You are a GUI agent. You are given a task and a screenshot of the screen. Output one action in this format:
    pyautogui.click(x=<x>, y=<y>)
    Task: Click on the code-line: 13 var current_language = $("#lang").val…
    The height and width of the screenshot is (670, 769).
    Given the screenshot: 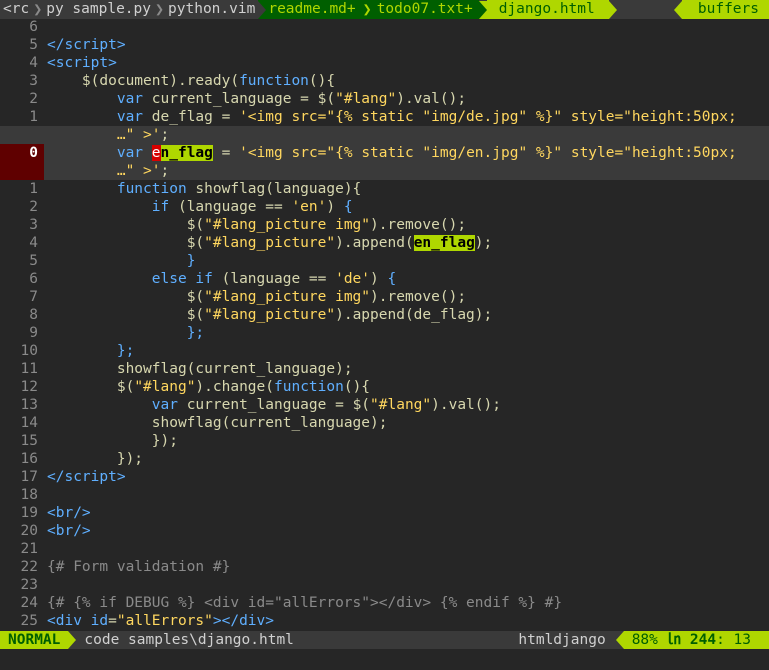 What is the action you would take?
    pyautogui.click(x=384, y=405)
    